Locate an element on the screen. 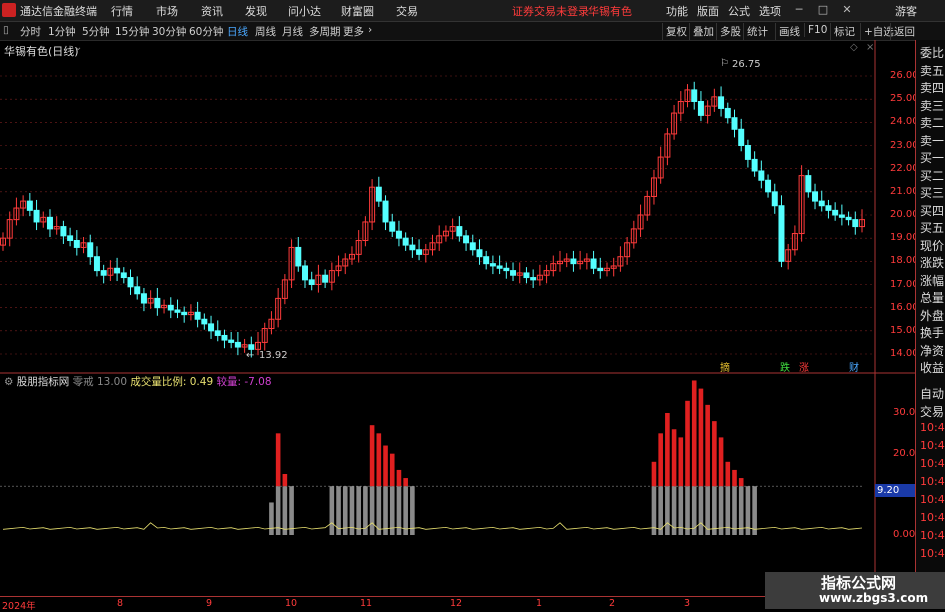 This screenshot has height=612, width=945. watermark: 指标公式网 www.zbgs3.com is located at coordinates (855, 590).